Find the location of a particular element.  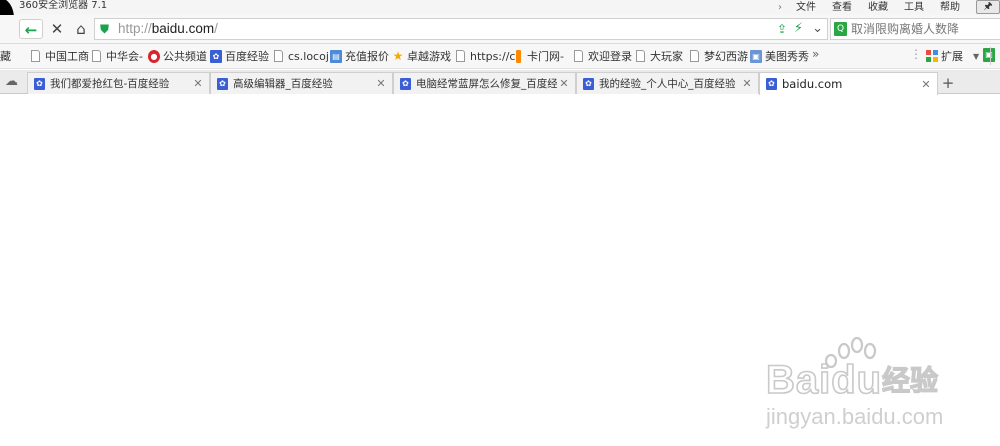

bookmark-item: cs.locoj is located at coordinates (301, 56).